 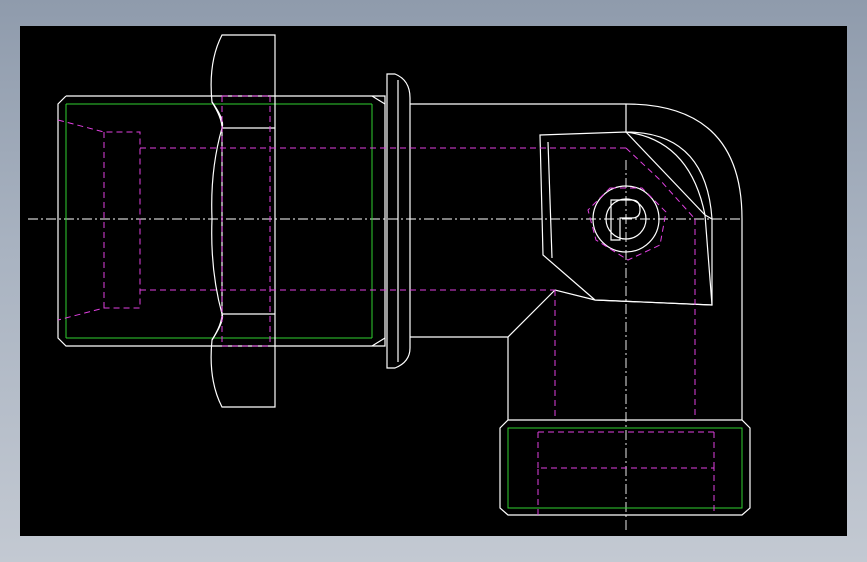 What do you see at coordinates (550, 200) in the screenshot?
I see `elbow-window-edge` at bounding box center [550, 200].